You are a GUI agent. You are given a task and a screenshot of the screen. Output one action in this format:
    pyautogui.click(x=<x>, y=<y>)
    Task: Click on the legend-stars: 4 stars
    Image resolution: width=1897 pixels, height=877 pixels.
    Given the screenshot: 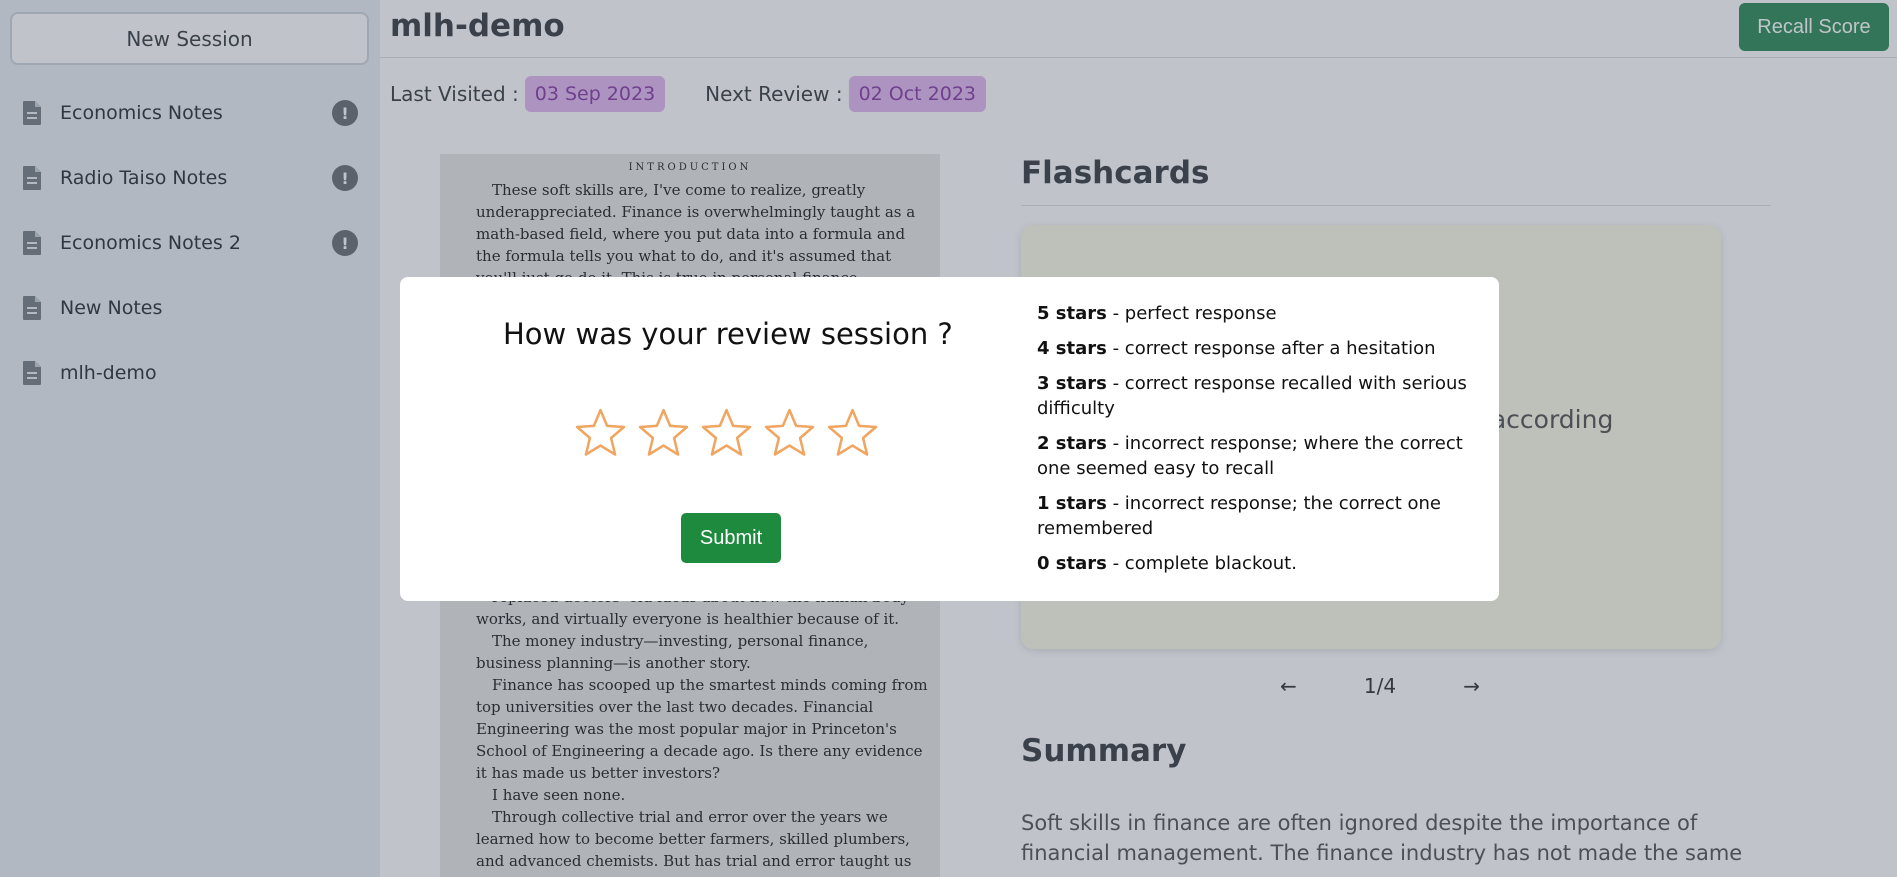 What is the action you would take?
    pyautogui.click(x=1072, y=348)
    